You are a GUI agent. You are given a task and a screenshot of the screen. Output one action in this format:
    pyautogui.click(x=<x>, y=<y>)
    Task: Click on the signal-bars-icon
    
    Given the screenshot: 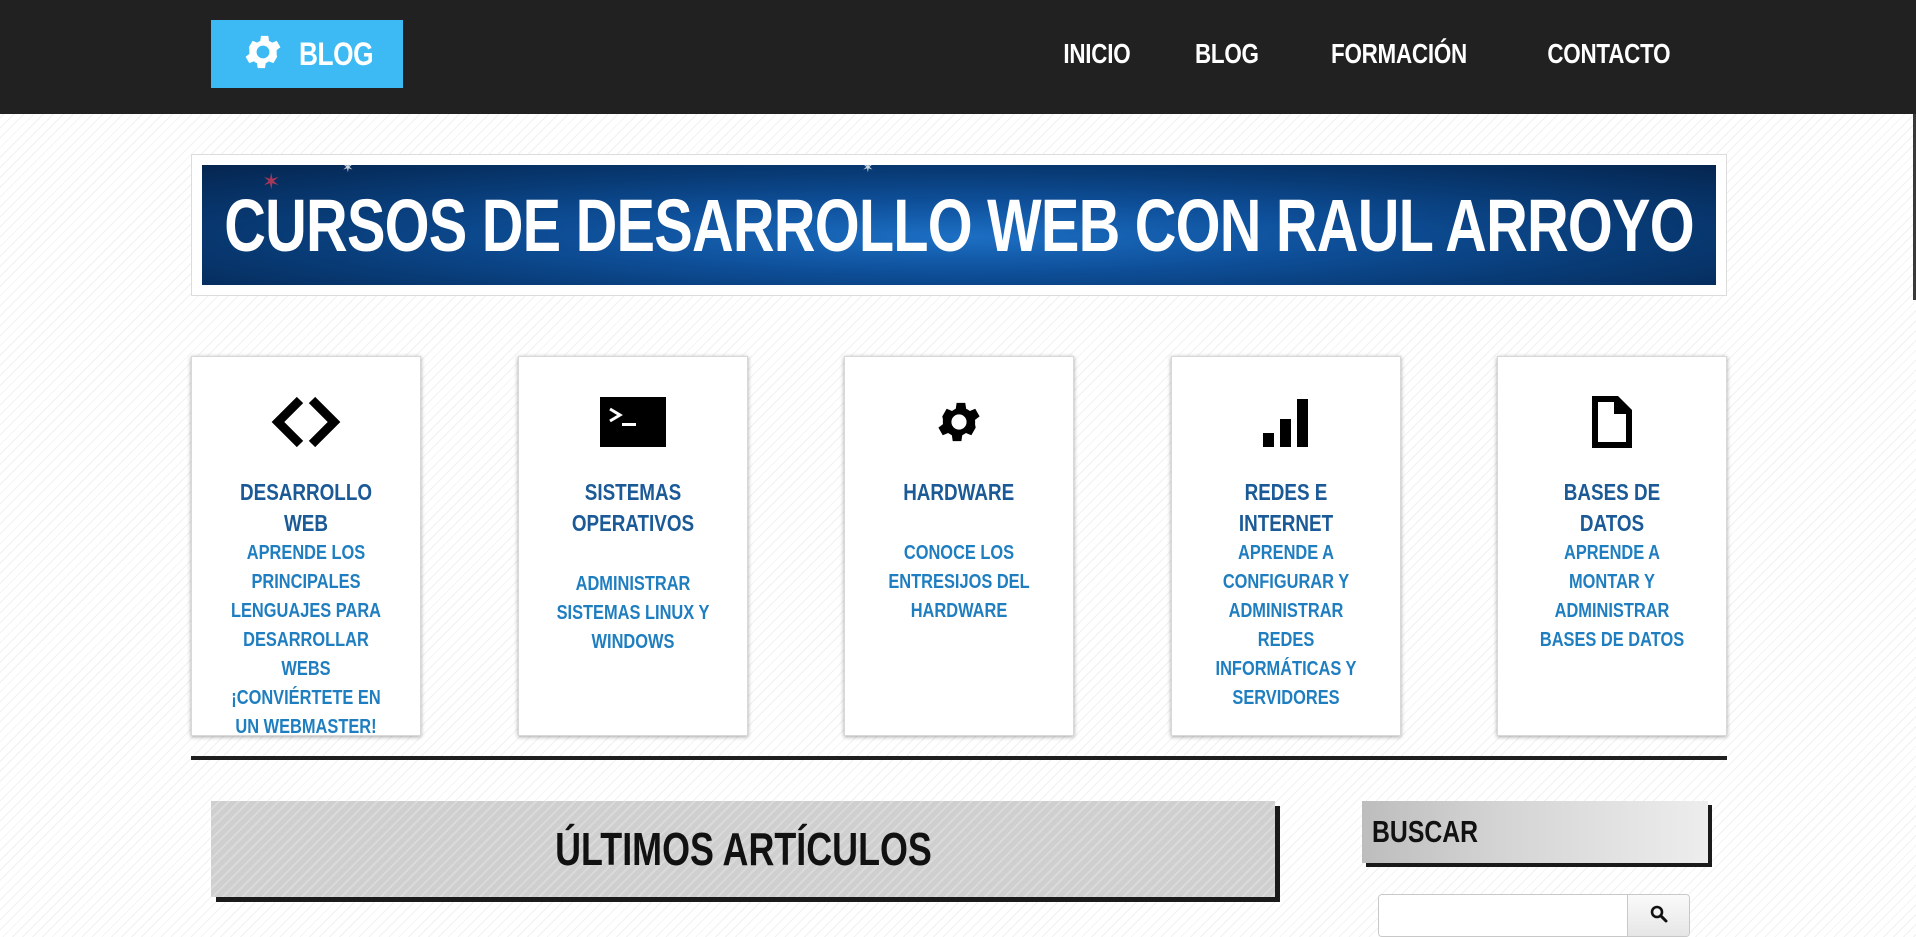 What is the action you would take?
    pyautogui.click(x=1286, y=422)
    